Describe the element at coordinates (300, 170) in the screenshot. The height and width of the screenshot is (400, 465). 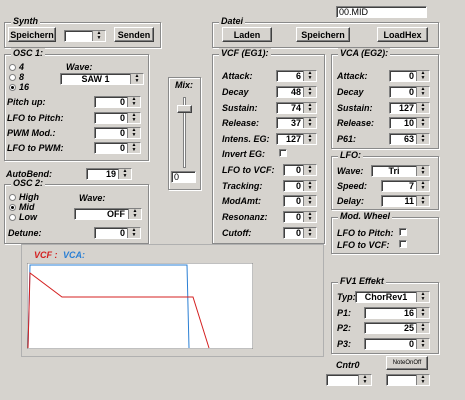
I see `lfo-to-vcf-stepper: 0 ▲ ▼` at that location.